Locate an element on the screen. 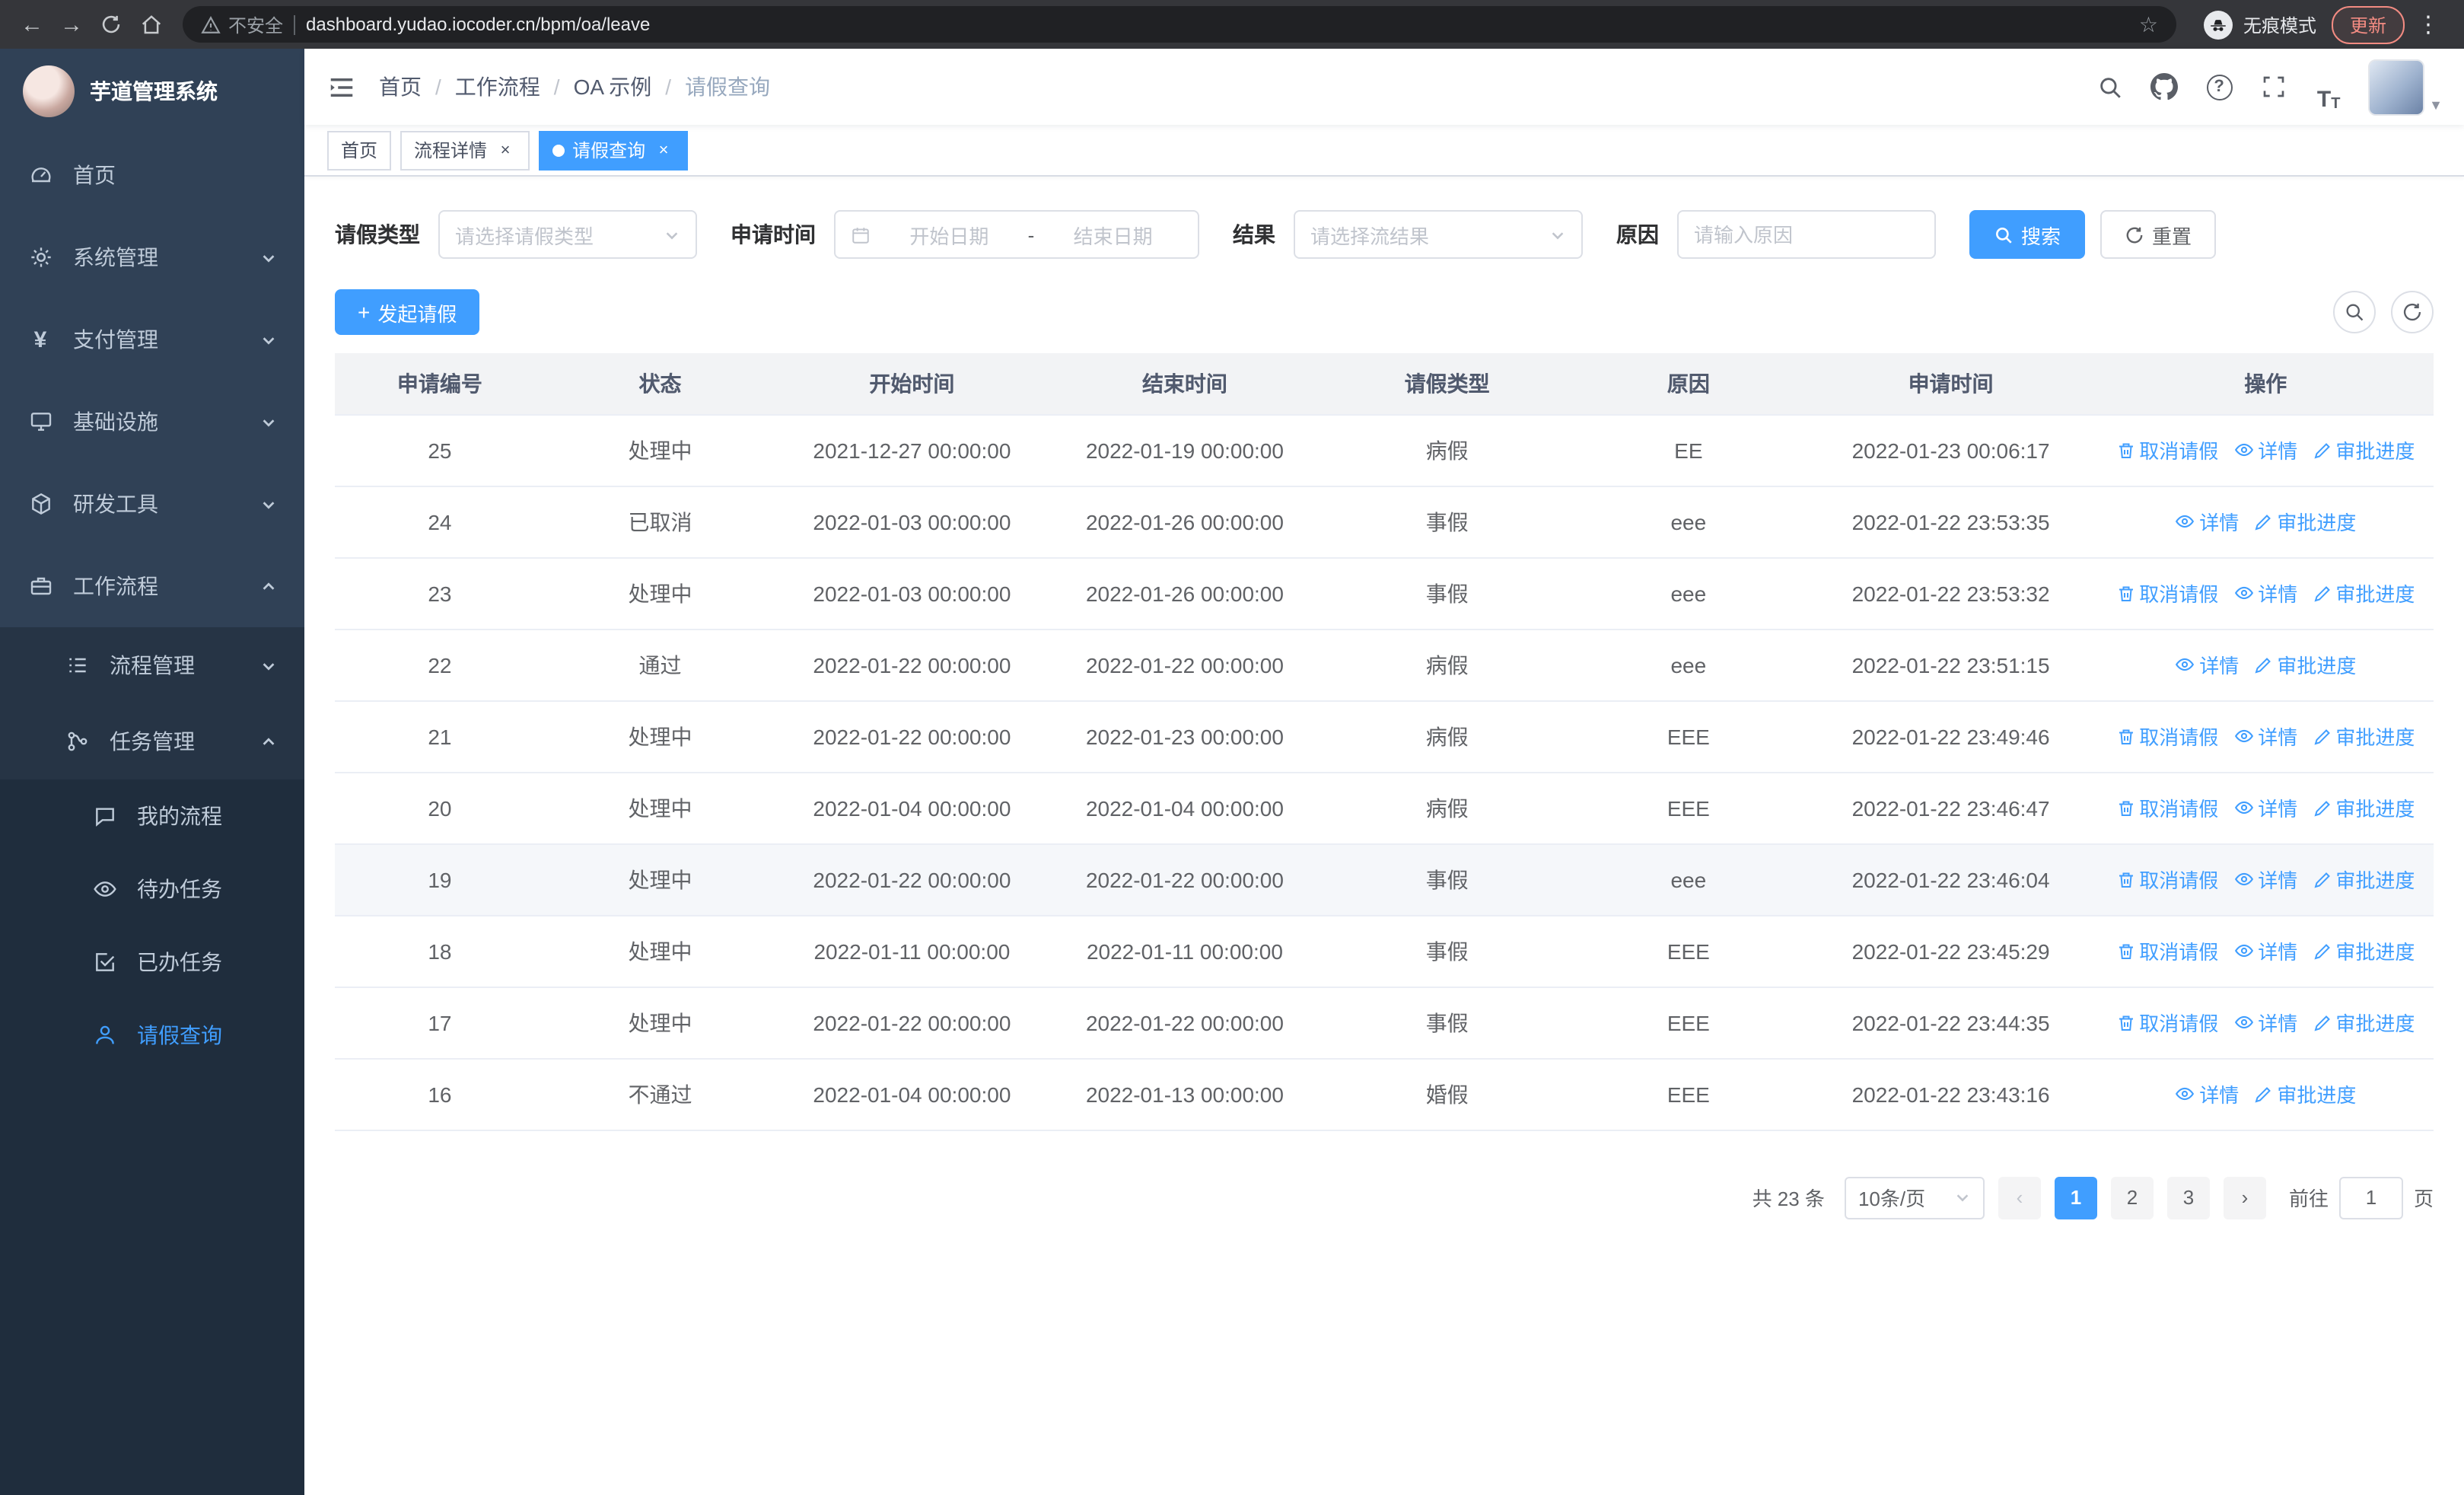 This screenshot has width=2464, height=1495. sidebar-item-done-tasks: 已办任务 is located at coordinates (152, 963).